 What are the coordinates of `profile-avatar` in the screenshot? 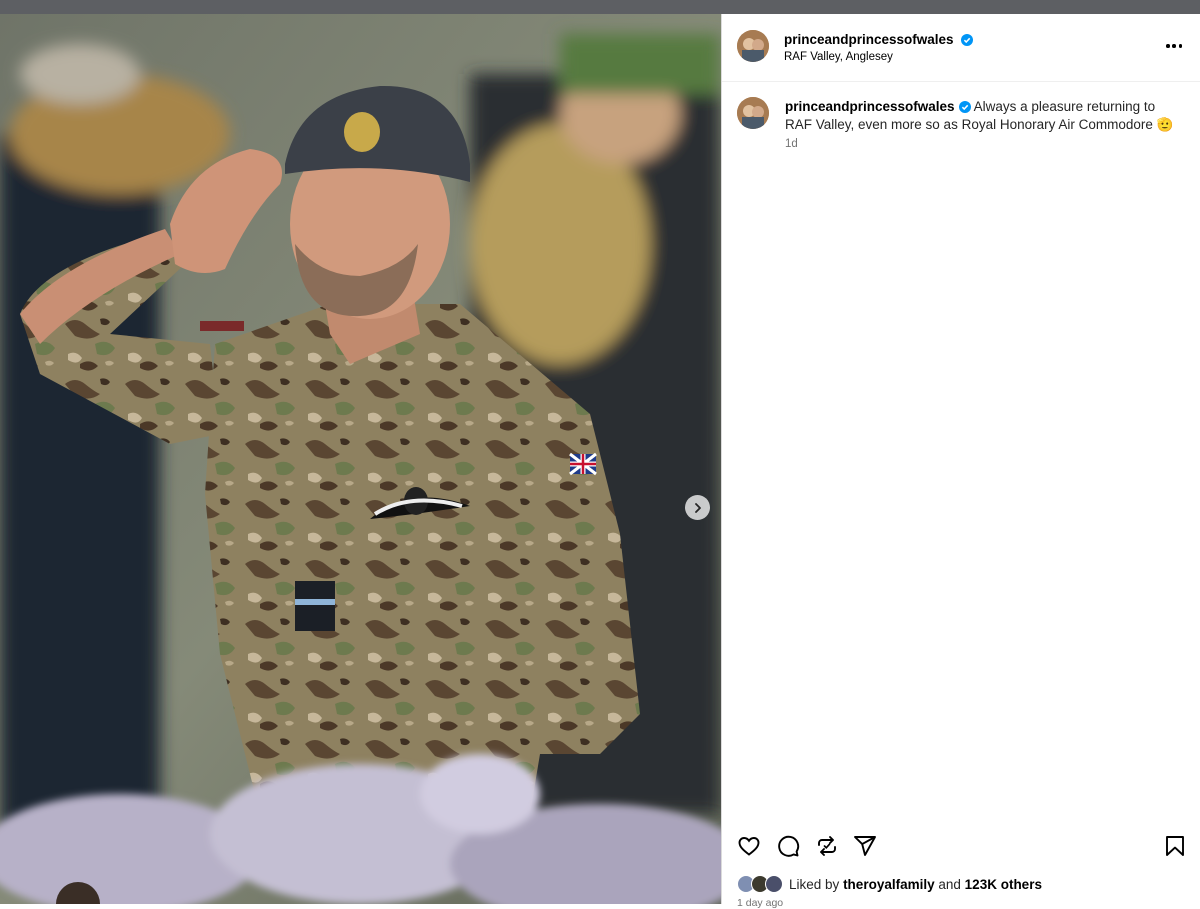 It's located at (753, 46).